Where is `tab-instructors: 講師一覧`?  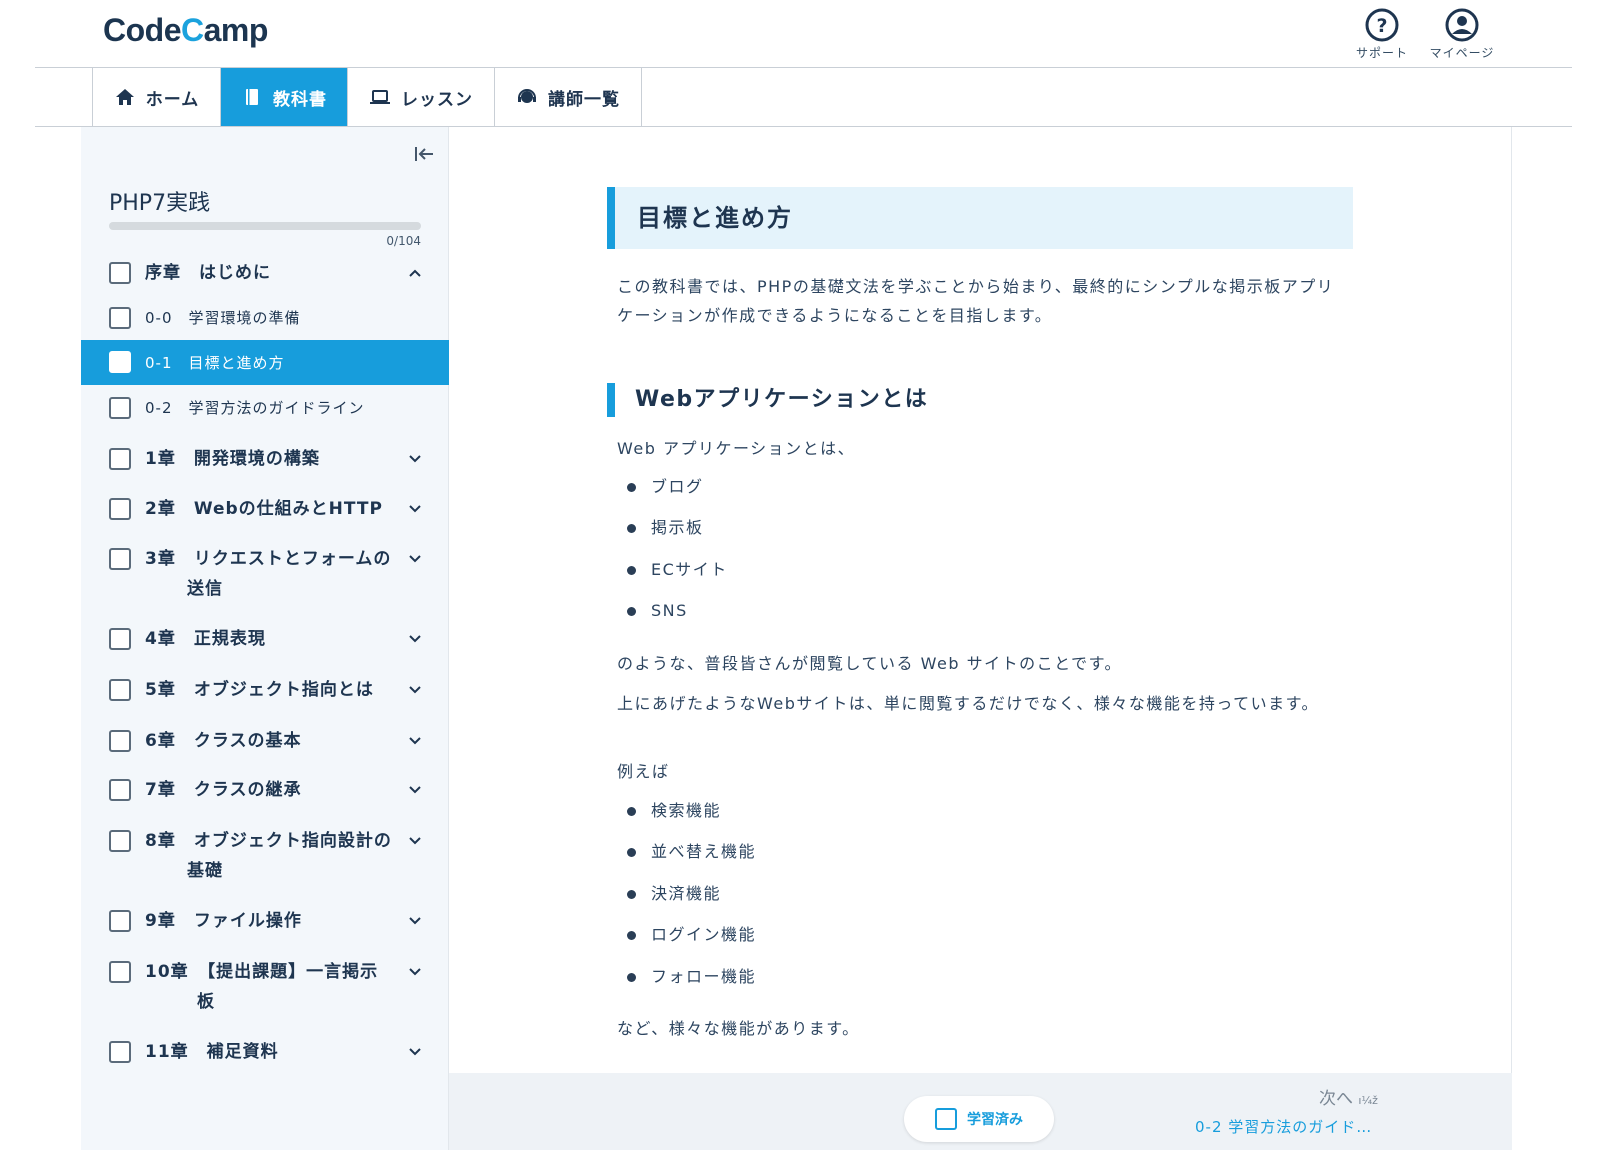 tab-instructors: 講師一覧 is located at coordinates (568, 97).